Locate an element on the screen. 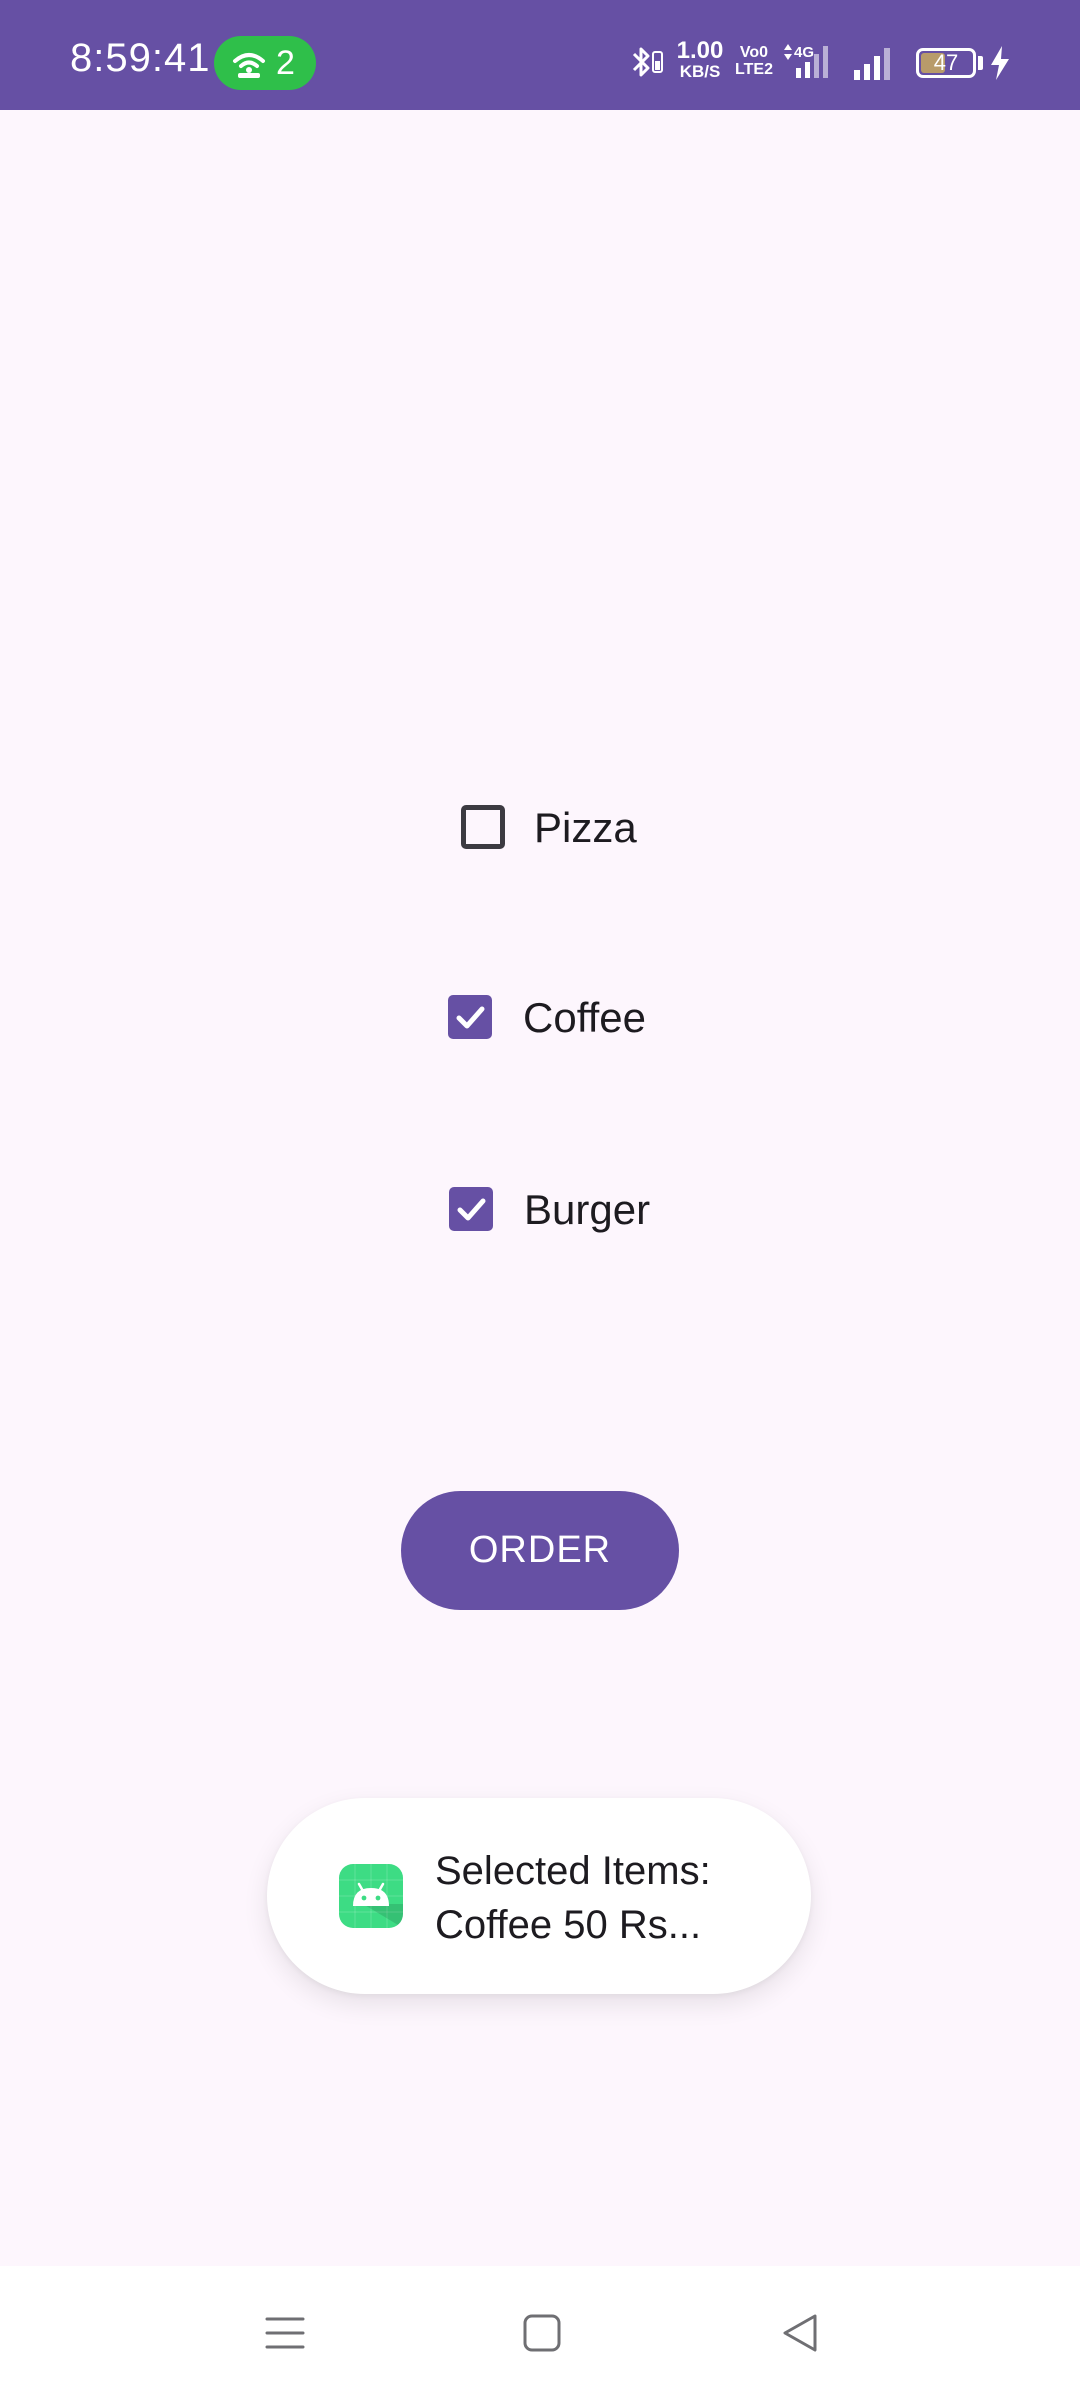  recents-button is located at coordinates (285, 2333).